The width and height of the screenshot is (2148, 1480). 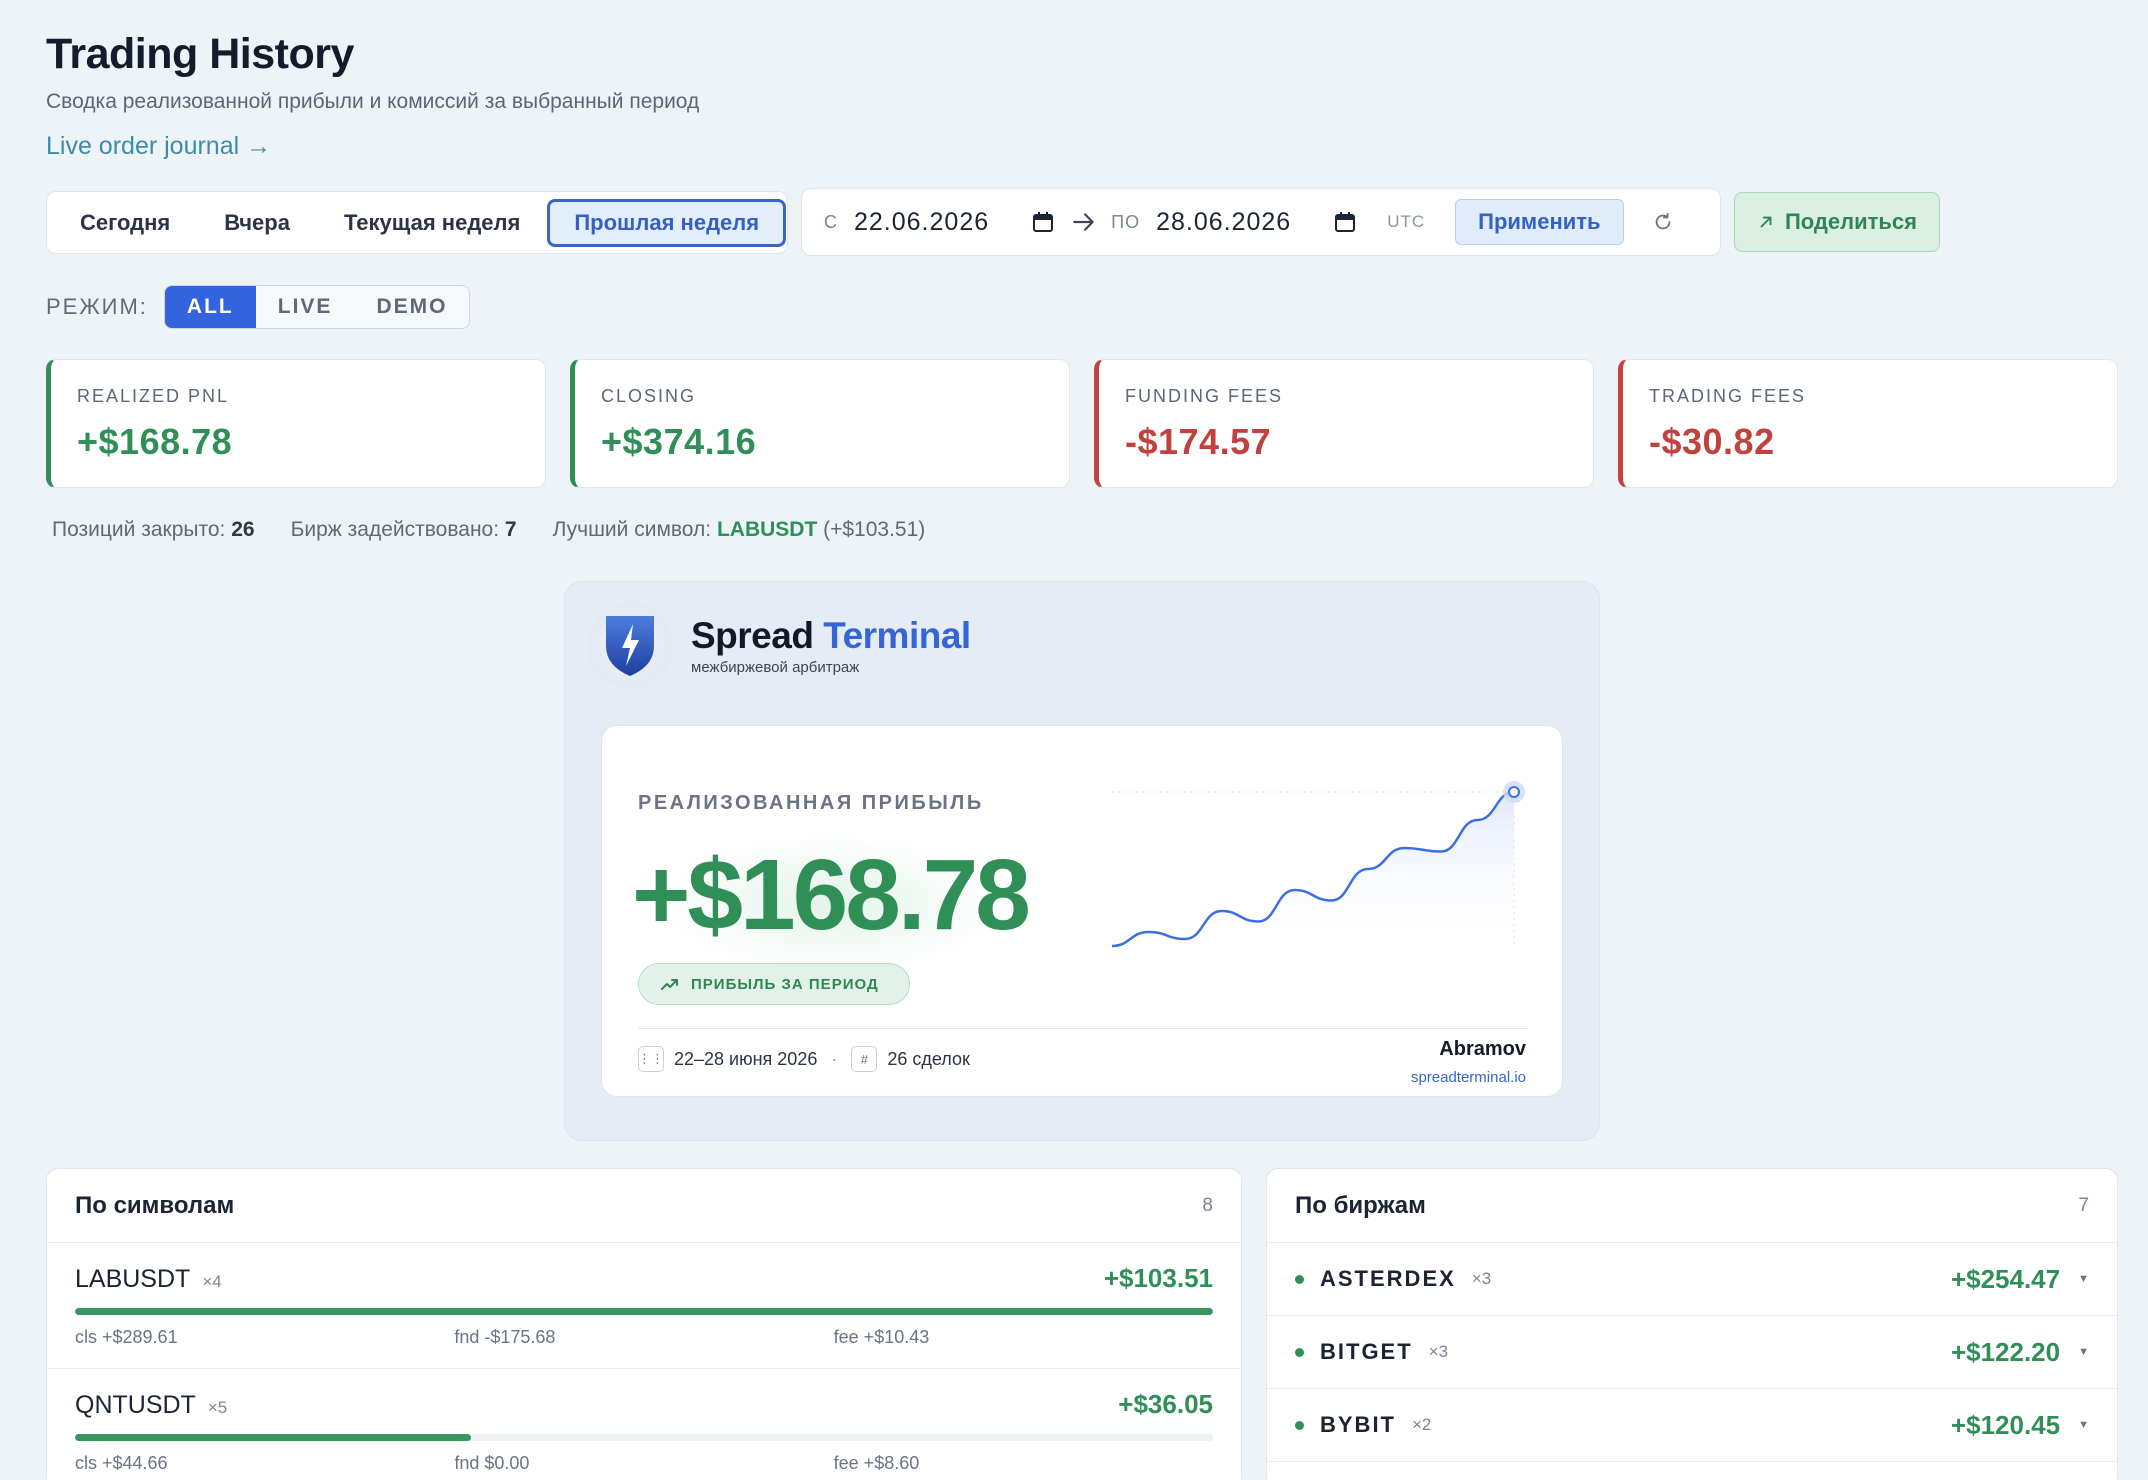 I want to click on period-today-button: Сегодня, so click(x=125, y=223).